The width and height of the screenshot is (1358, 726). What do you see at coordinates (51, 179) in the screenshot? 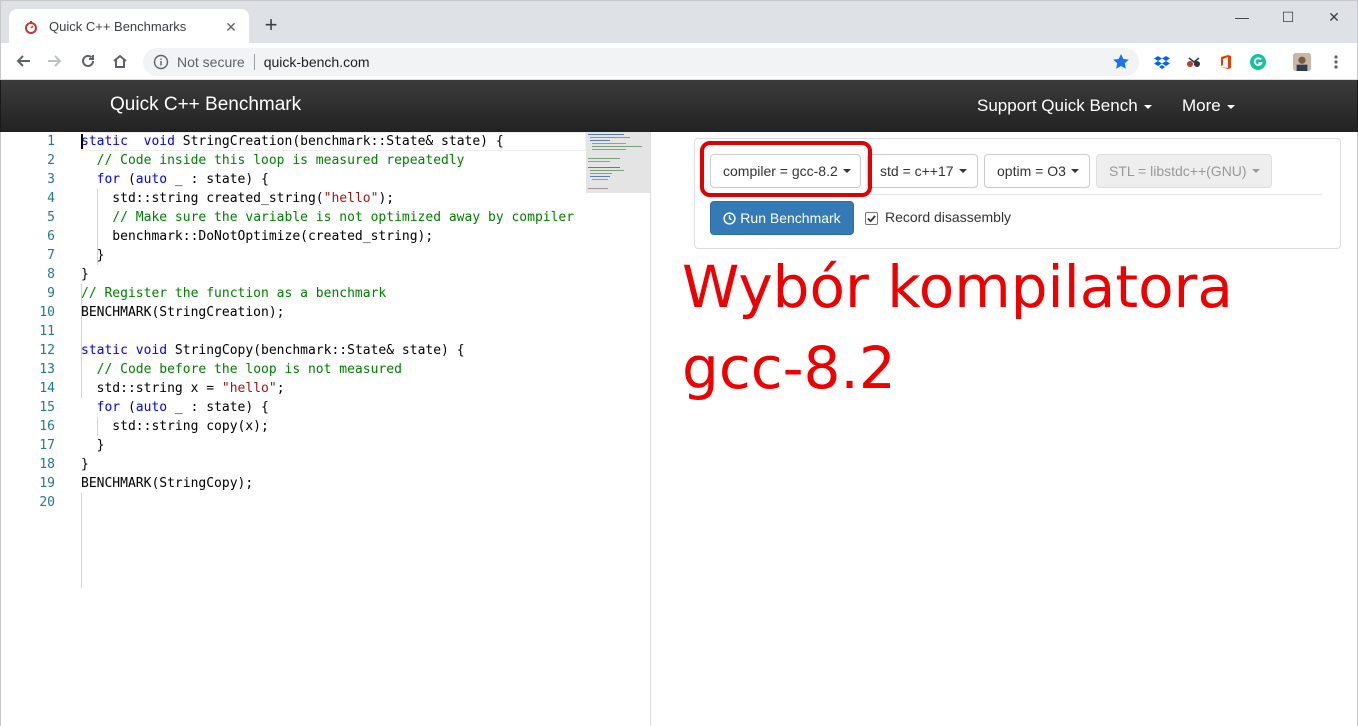
I see `line-number: 3` at bounding box center [51, 179].